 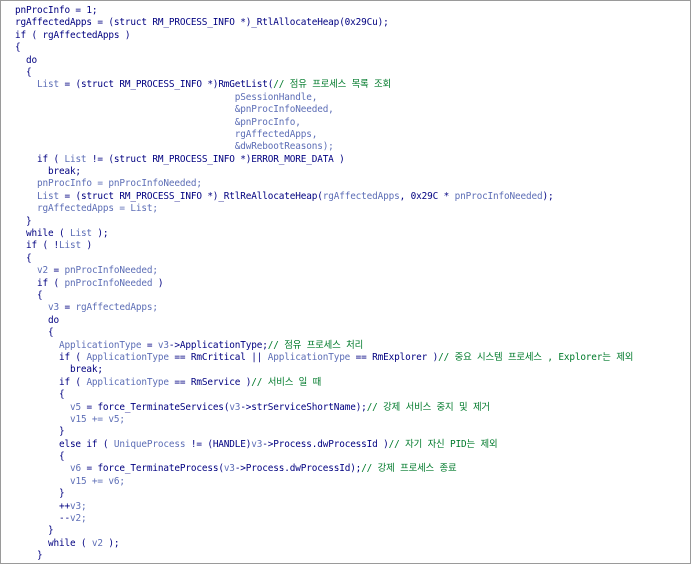 I want to click on code-token: pSessionHandle,, so click(x=276, y=97).